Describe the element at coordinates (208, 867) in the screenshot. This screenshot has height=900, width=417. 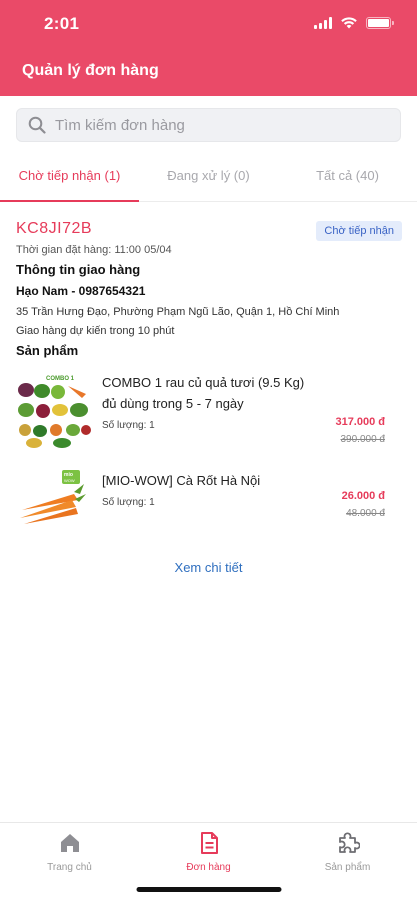
I see `nav-label-orders: Đơn hàng` at that location.